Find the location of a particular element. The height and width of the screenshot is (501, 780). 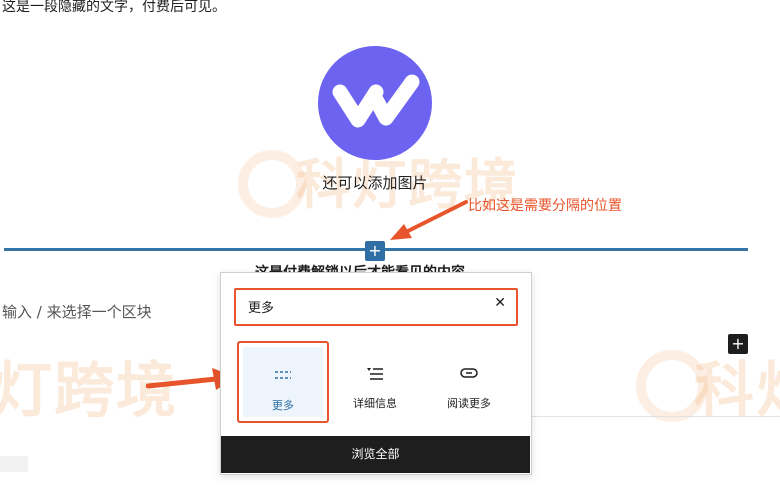

brand-logo-image is located at coordinates (375, 103).